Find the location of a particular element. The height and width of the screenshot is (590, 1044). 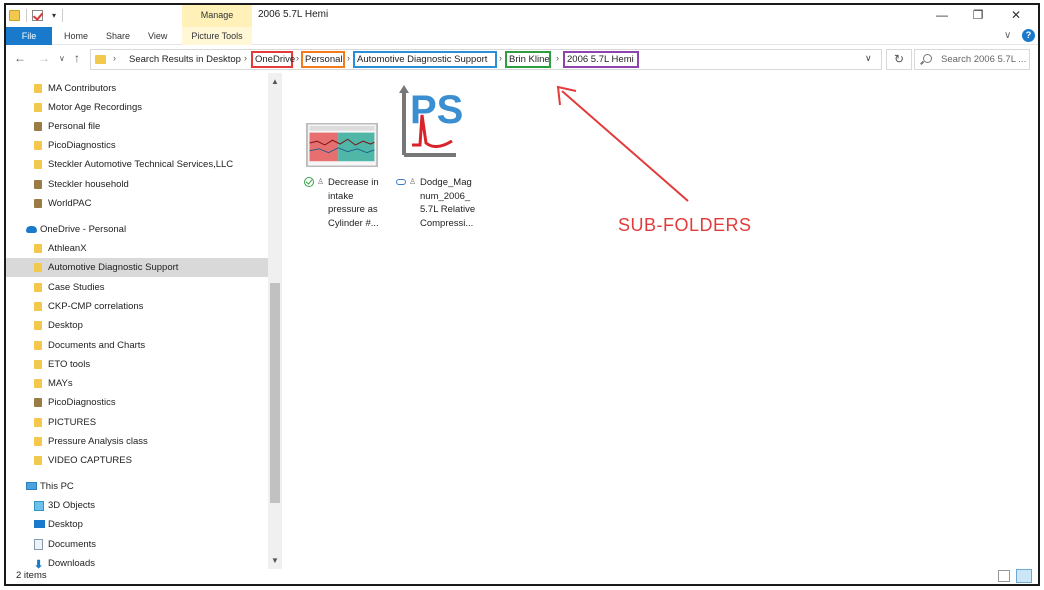

navpane-item: Case Studies is located at coordinates (137, 287).